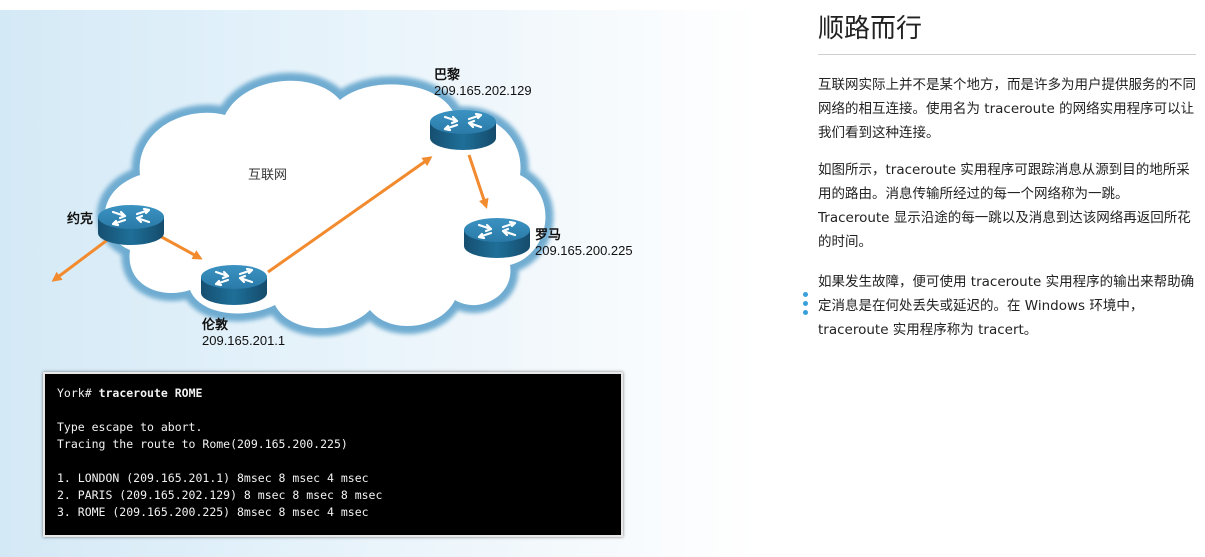 The image size is (1205, 557). I want to click on terminal-line: Type escape to abort., so click(130, 427).